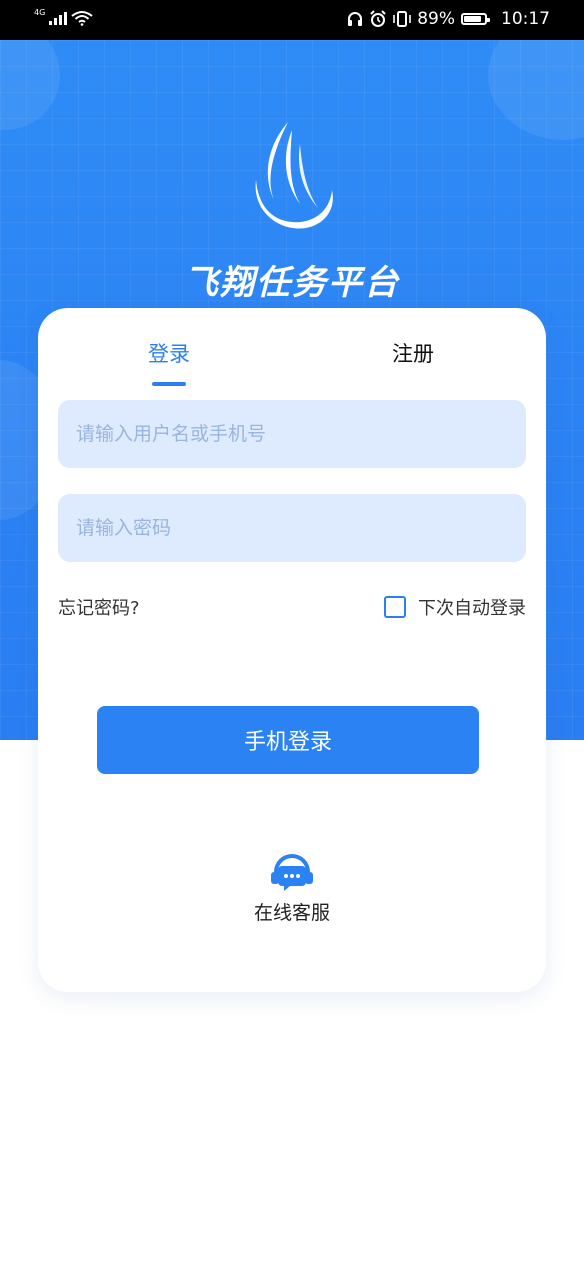  What do you see at coordinates (292, 872) in the screenshot?
I see `headset-chat-icon` at bounding box center [292, 872].